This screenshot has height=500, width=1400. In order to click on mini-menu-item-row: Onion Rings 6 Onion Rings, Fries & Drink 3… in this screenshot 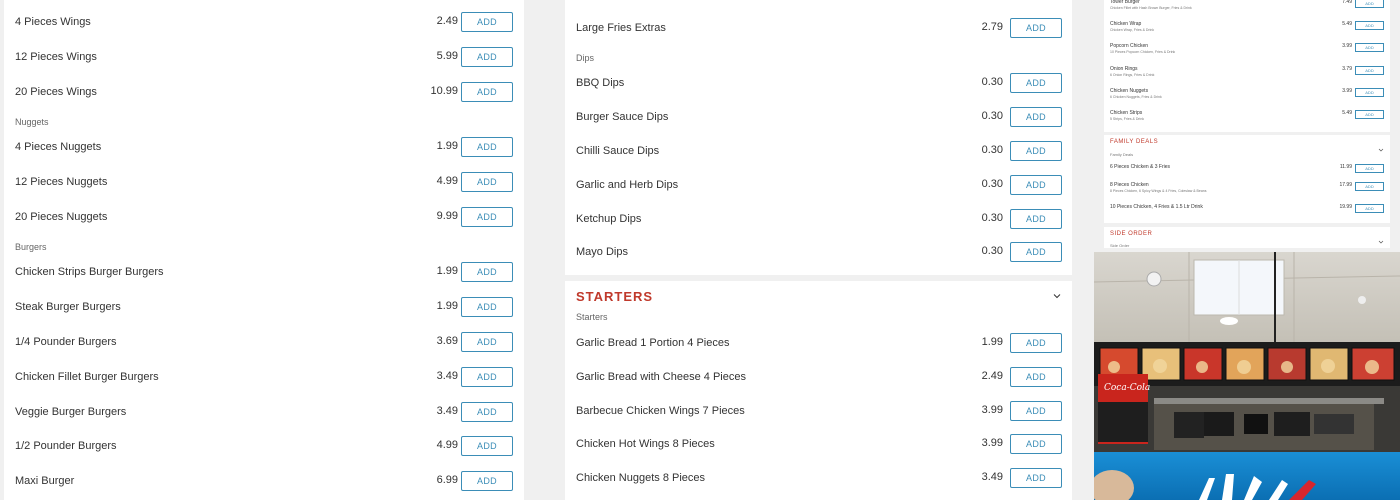, I will do `click(1247, 76)`.